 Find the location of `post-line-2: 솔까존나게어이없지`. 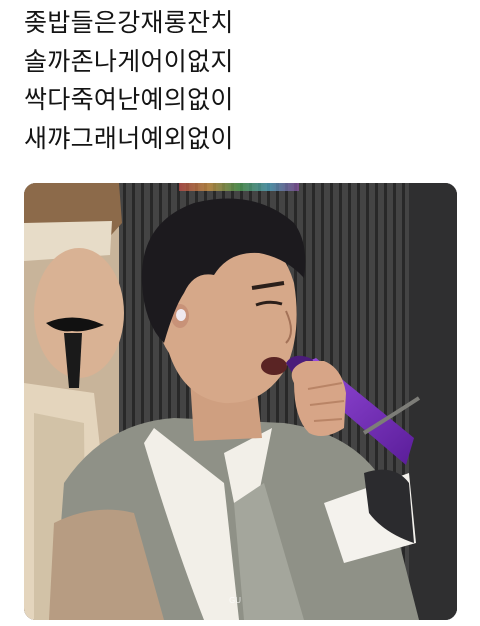

post-line-2: 솔까존나게어이없지 is located at coordinates (129, 61).